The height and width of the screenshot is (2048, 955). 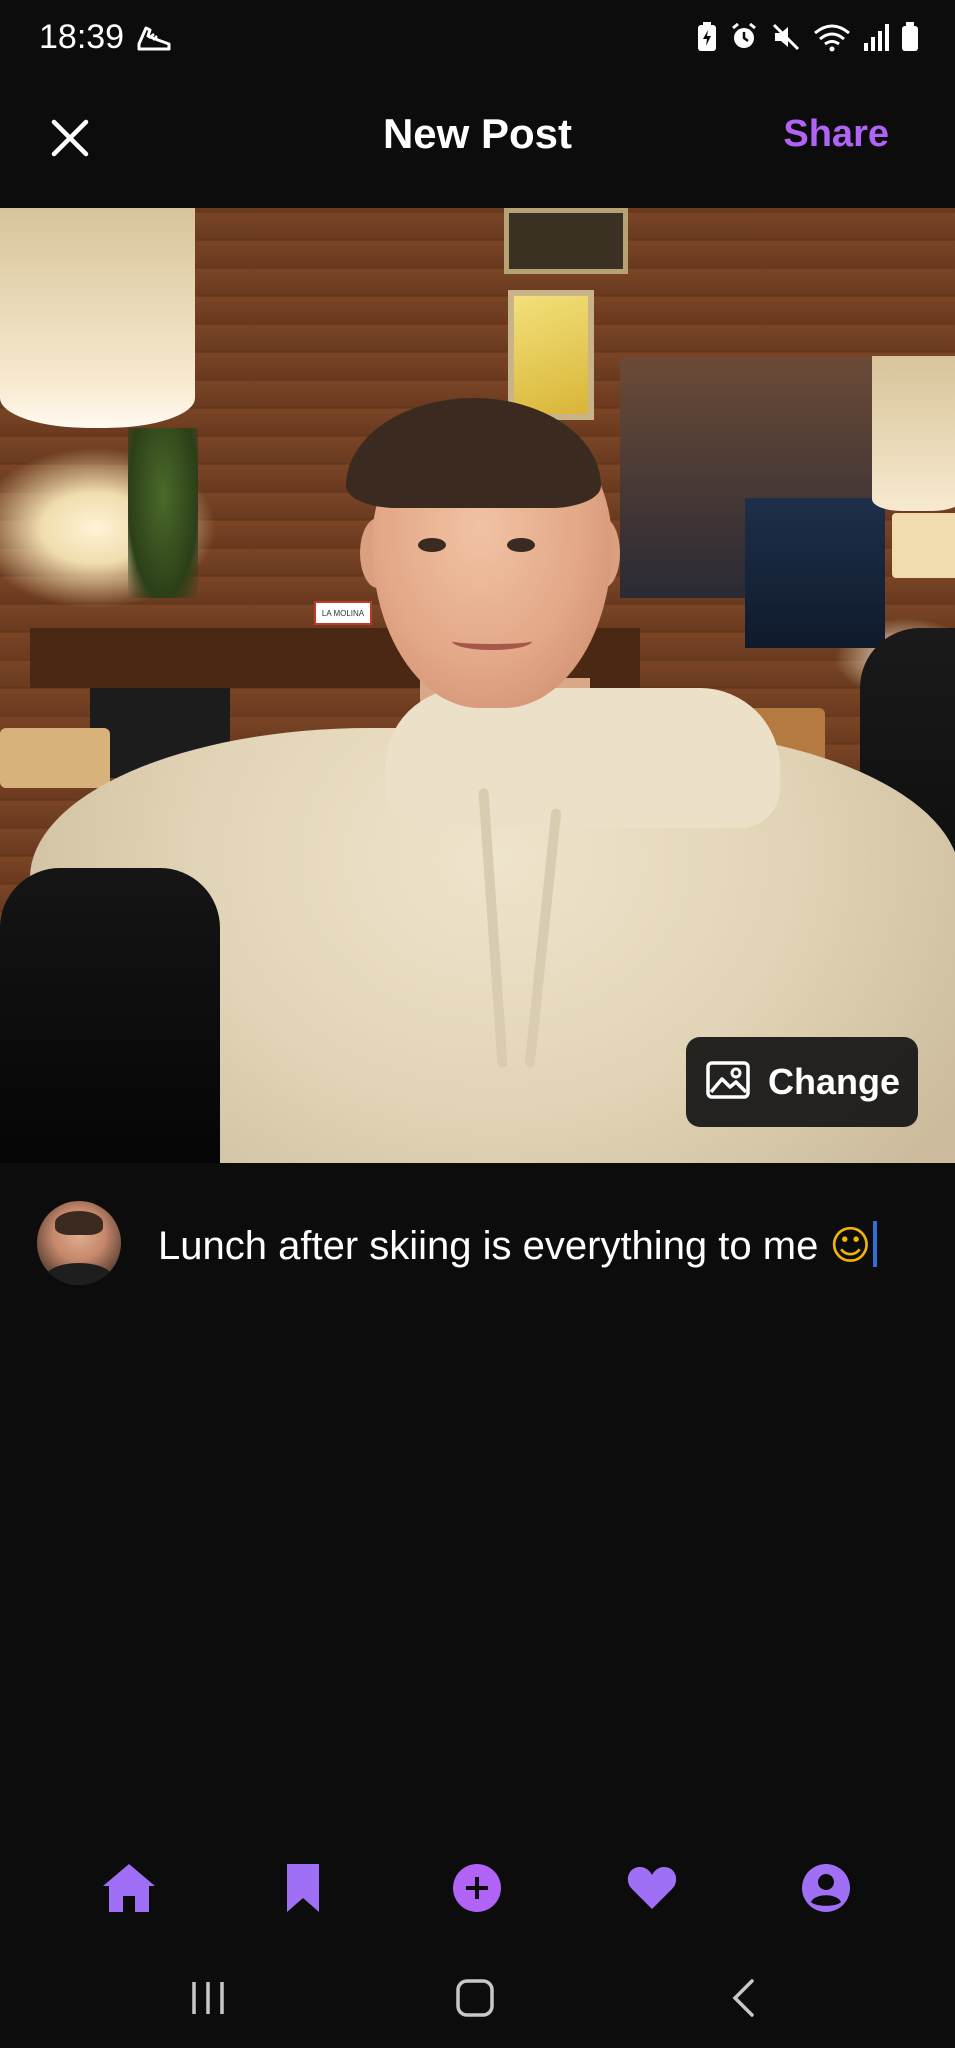 I want to click on header: New Post Share, so click(x=477, y=144).